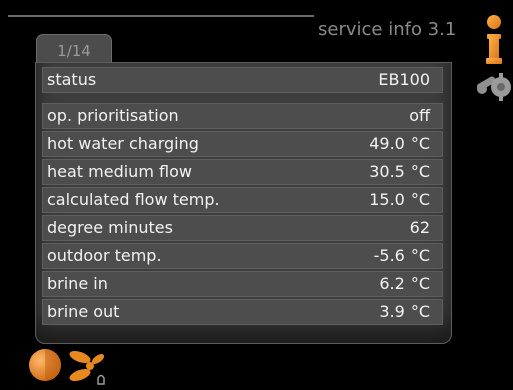  What do you see at coordinates (242, 256) in the screenshot?
I see `info-row-outdoor-temp: outdoor temp. -5.6 °C` at bounding box center [242, 256].